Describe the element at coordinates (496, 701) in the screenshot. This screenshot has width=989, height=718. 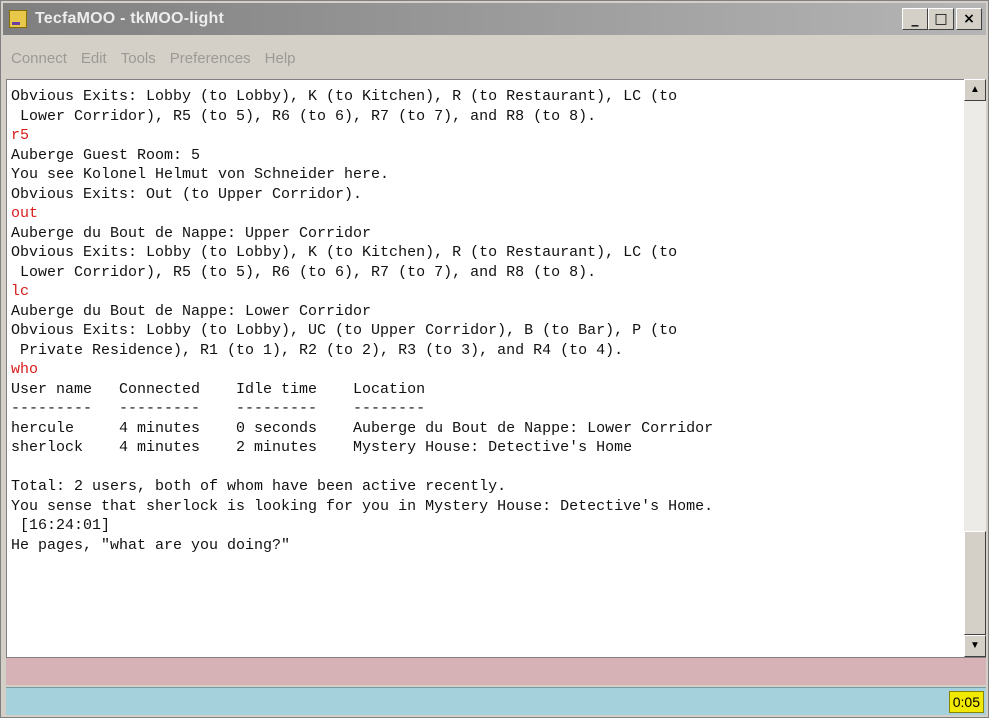
I see `status-bar: 0:05` at that location.